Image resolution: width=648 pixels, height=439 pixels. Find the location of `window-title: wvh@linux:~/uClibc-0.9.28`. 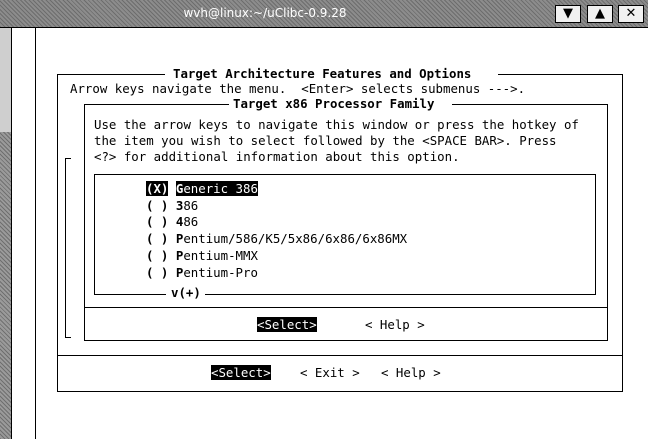

window-title: wvh@linux:~/uClibc-0.9.28 is located at coordinates (265, 13).